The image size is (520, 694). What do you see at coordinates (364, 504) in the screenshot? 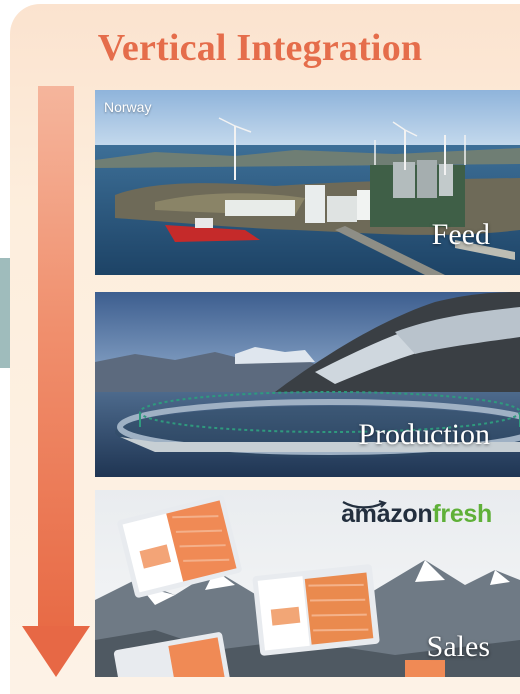
I see `amazon-smile-icon` at bounding box center [364, 504].